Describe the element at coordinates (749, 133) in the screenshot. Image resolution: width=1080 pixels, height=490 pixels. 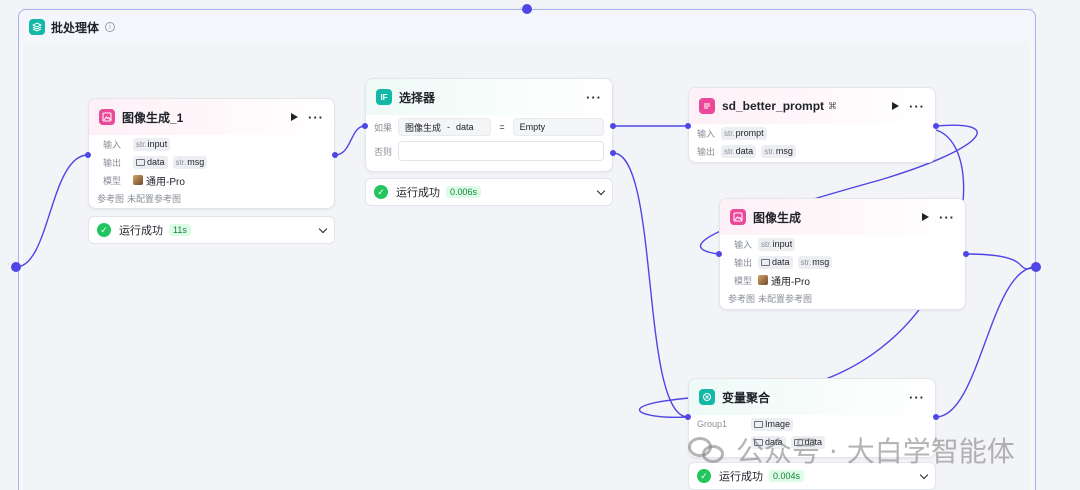
I see `input-value: prompt` at that location.